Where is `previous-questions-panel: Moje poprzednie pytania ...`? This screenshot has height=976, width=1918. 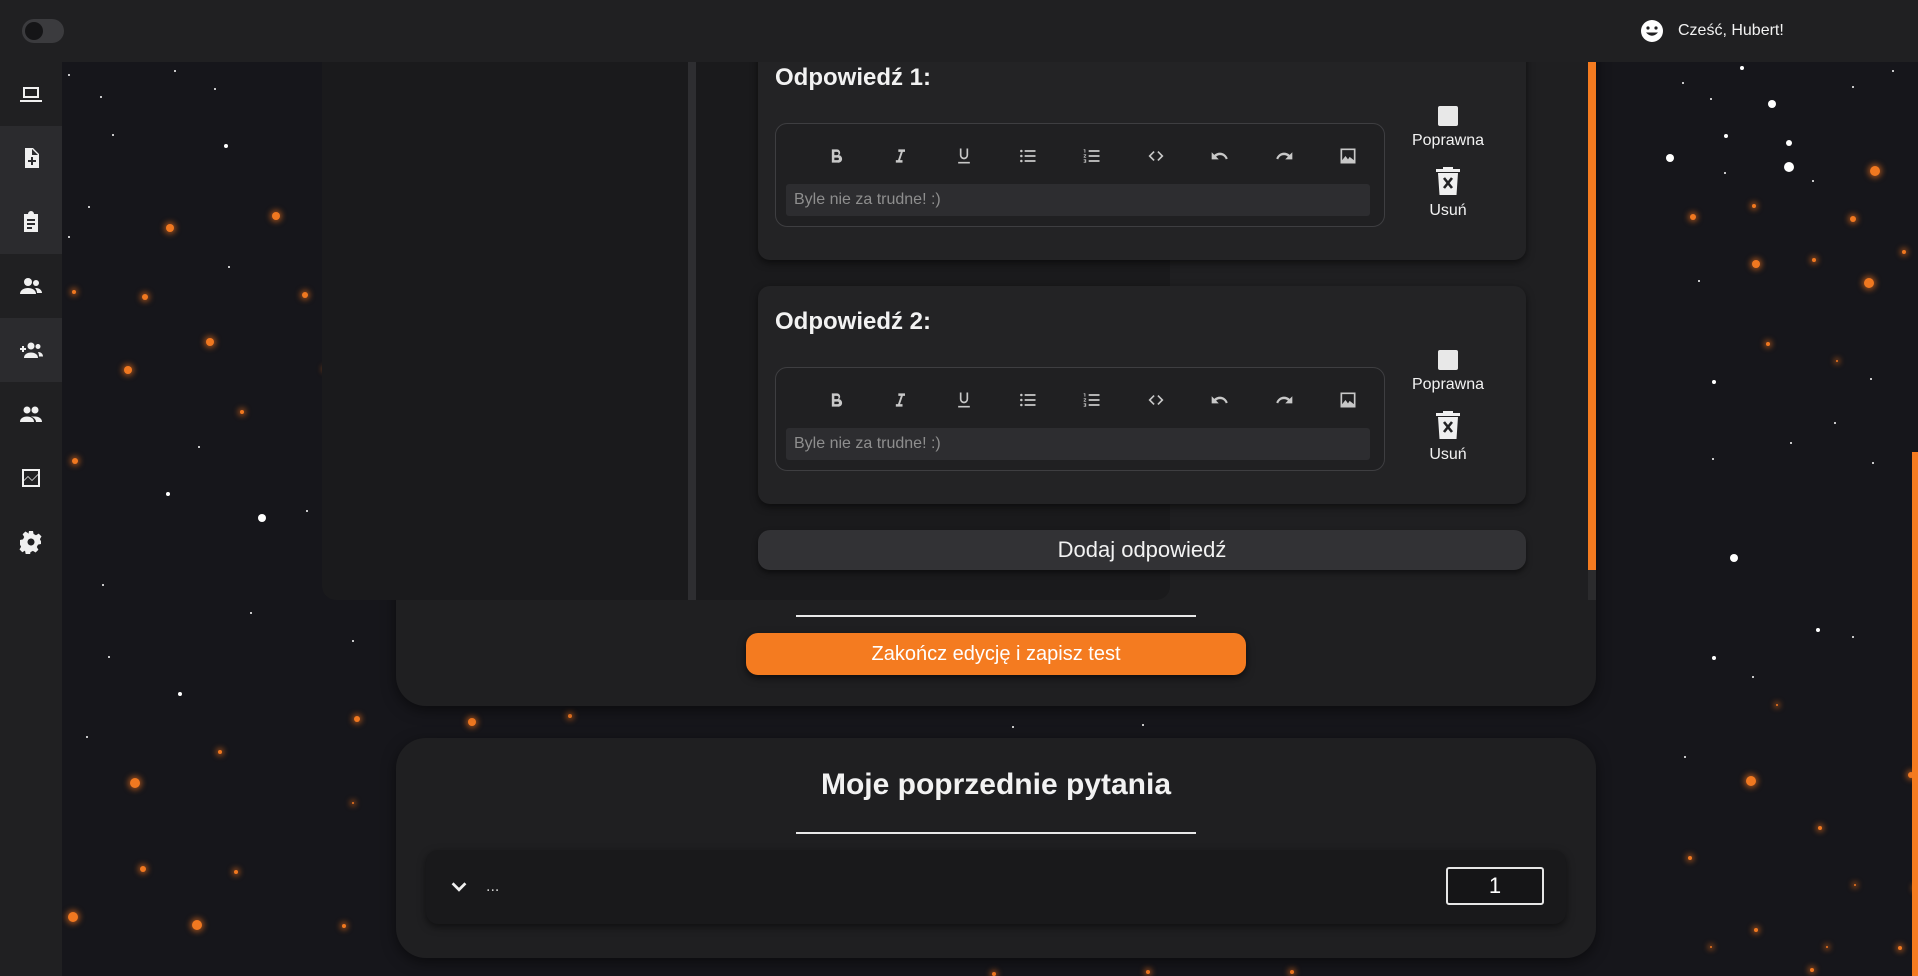 previous-questions-panel: Moje poprzednie pytania ... is located at coordinates (996, 848).